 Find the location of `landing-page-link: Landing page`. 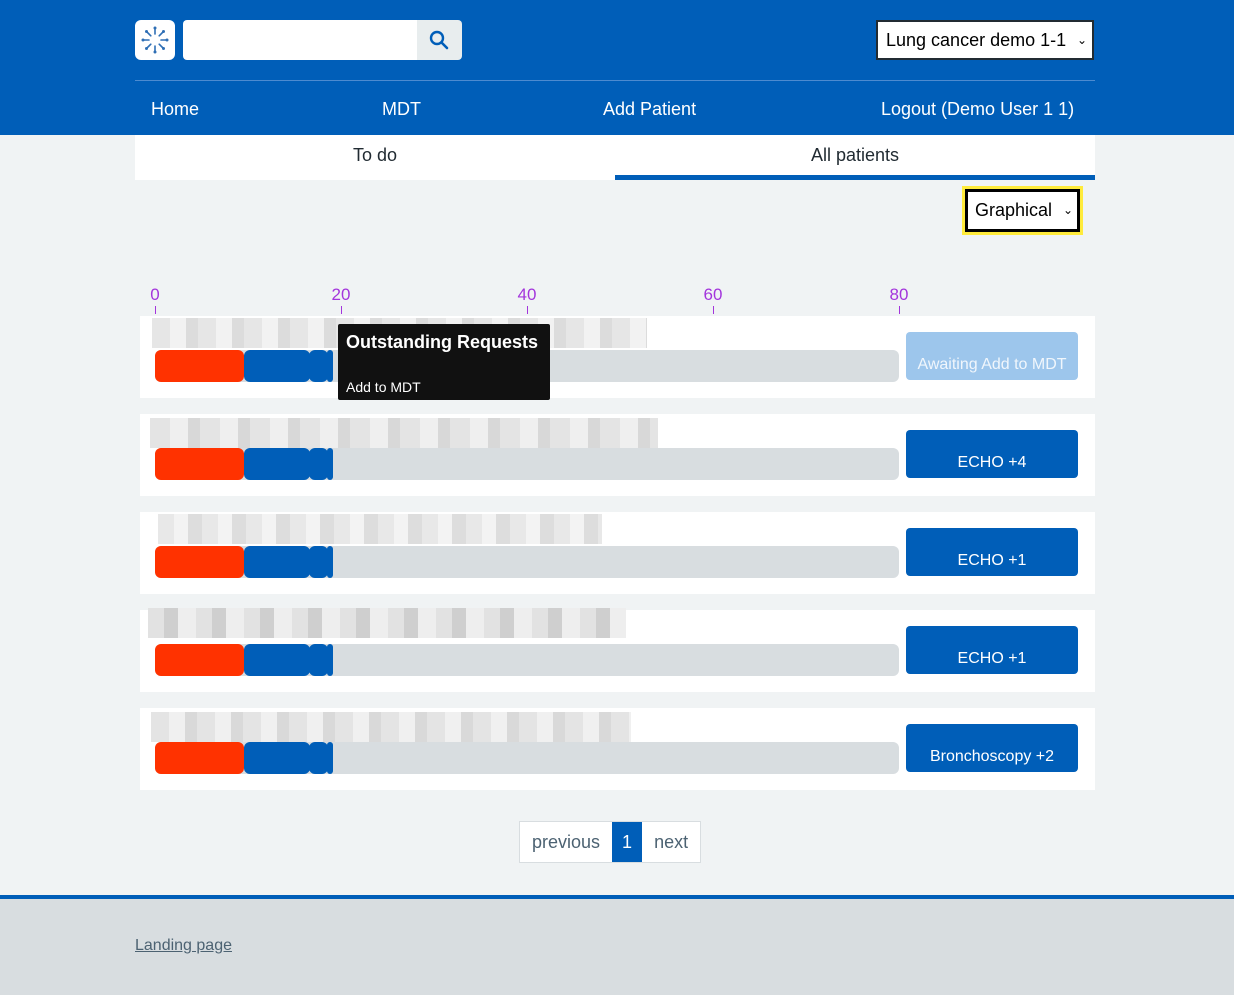

landing-page-link: Landing page is located at coordinates (183, 946).